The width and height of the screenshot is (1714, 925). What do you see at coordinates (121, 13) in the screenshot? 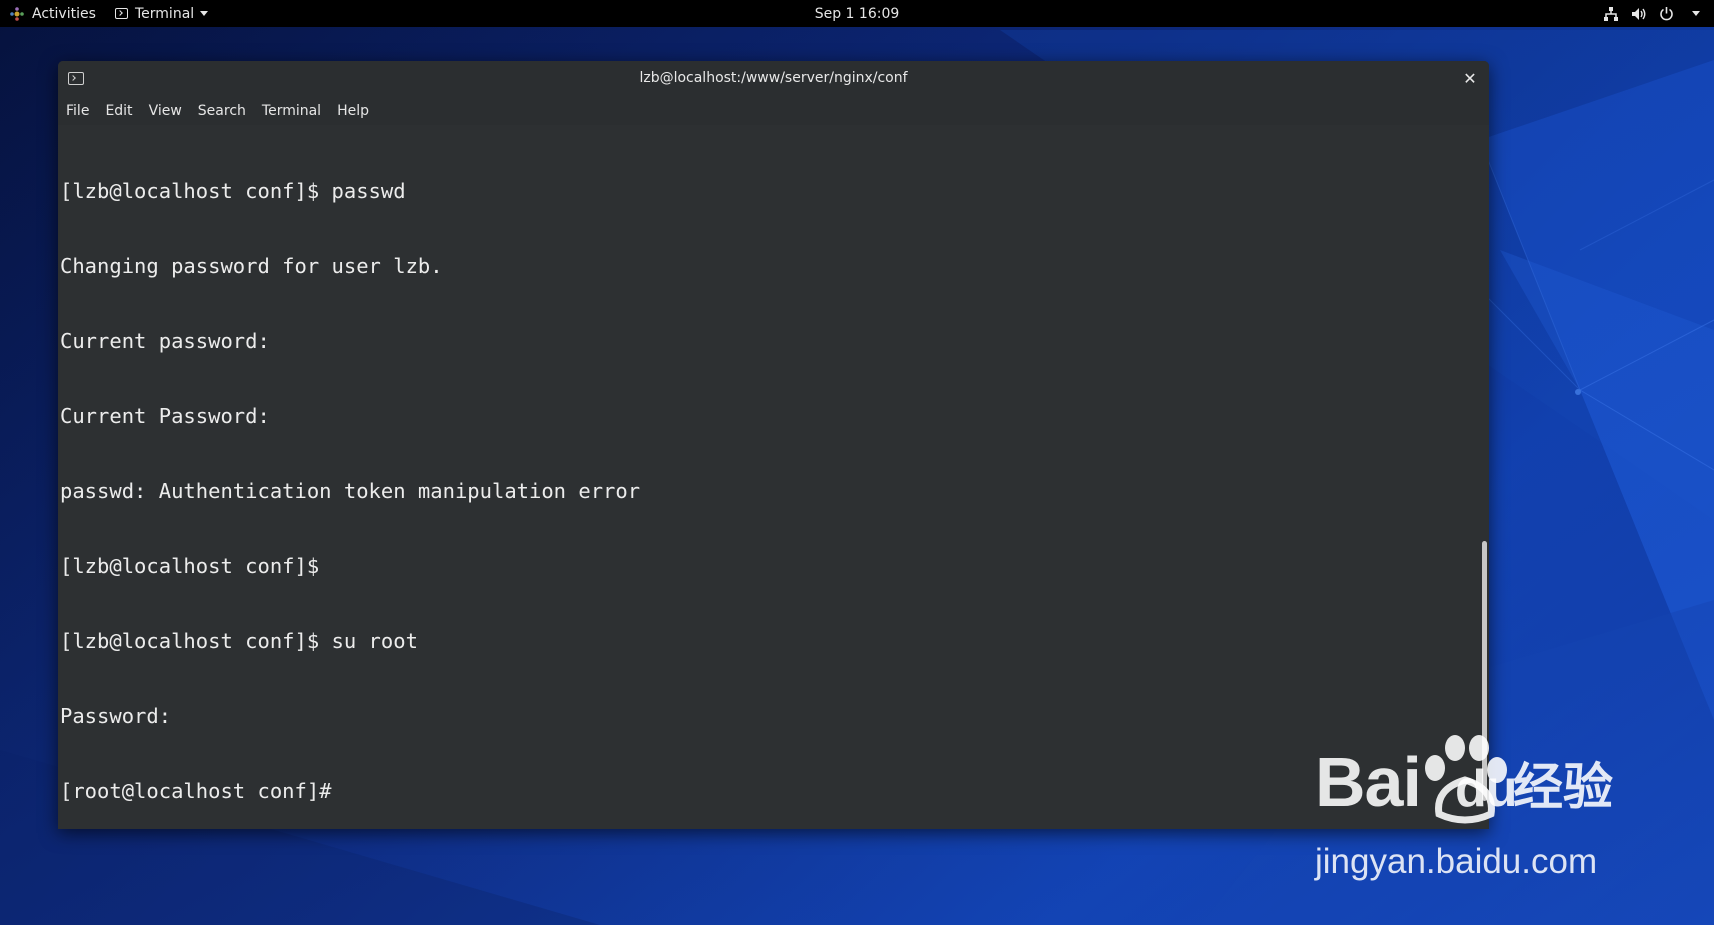
I see `terminal-icon` at bounding box center [121, 13].